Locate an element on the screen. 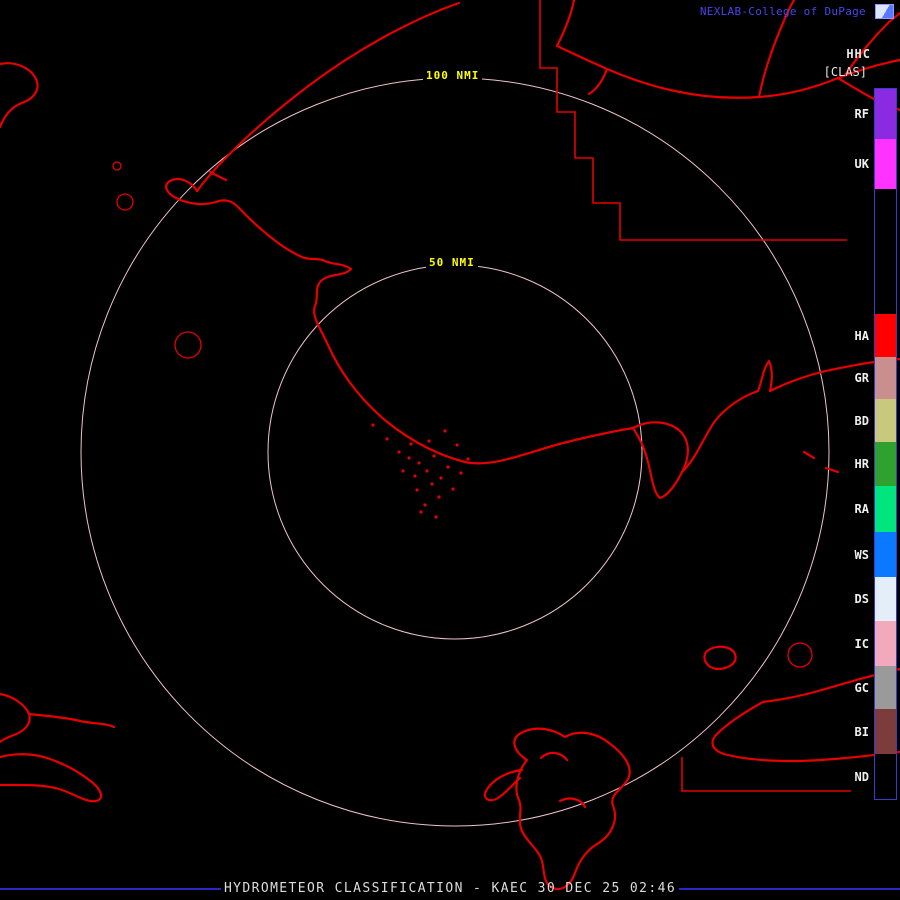 This screenshot has width=900, height=900. coast-big-island is located at coordinates (572, 809).